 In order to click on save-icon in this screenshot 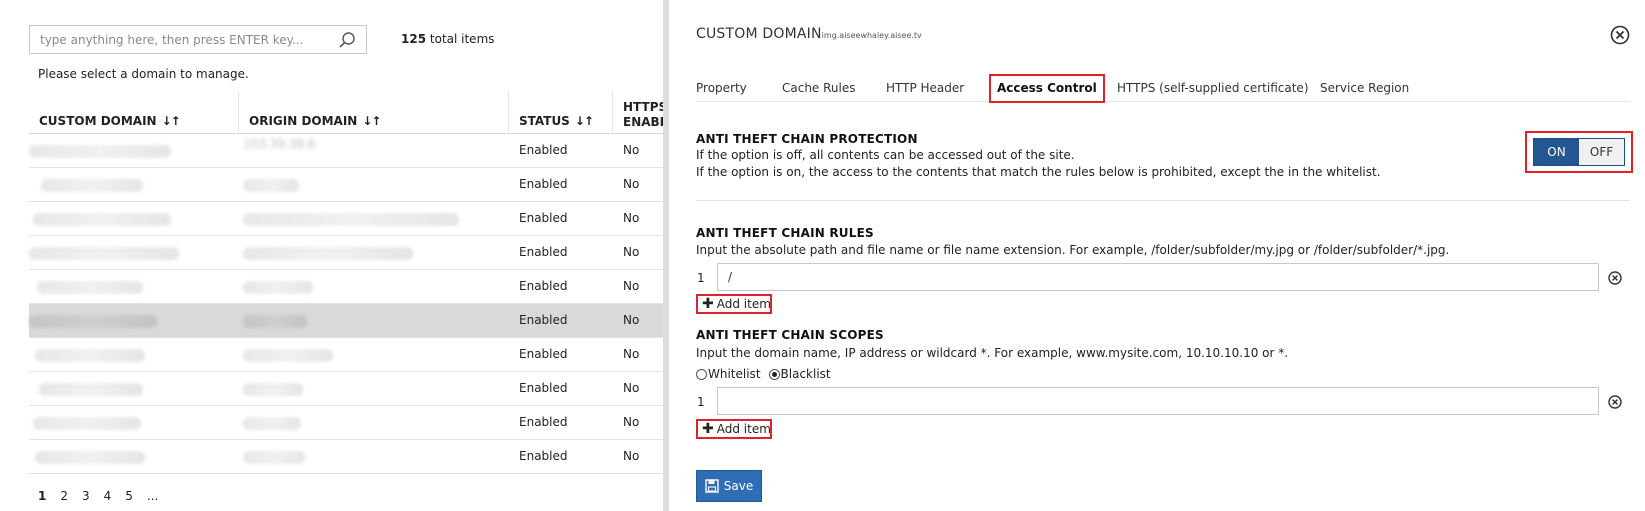, I will do `click(712, 486)`.